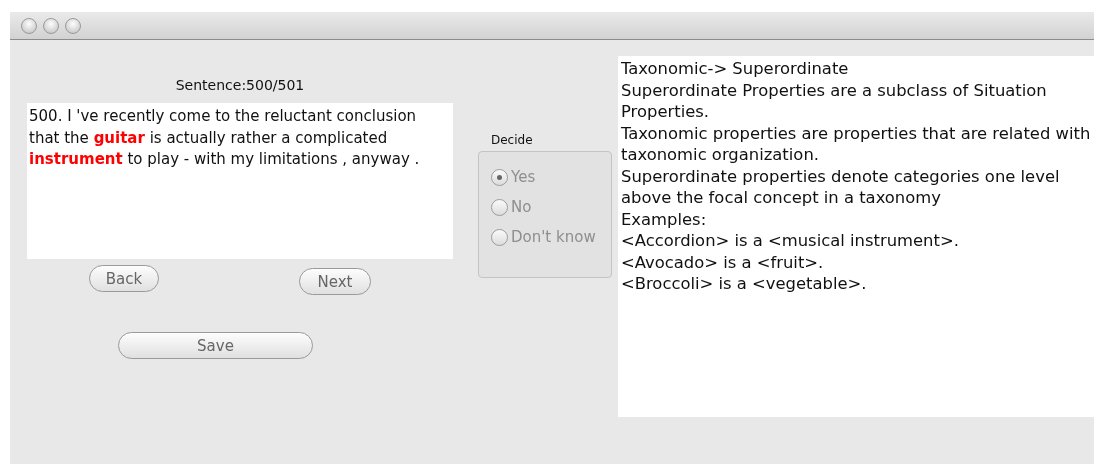  I want to click on group-label: Decide, so click(512, 140).